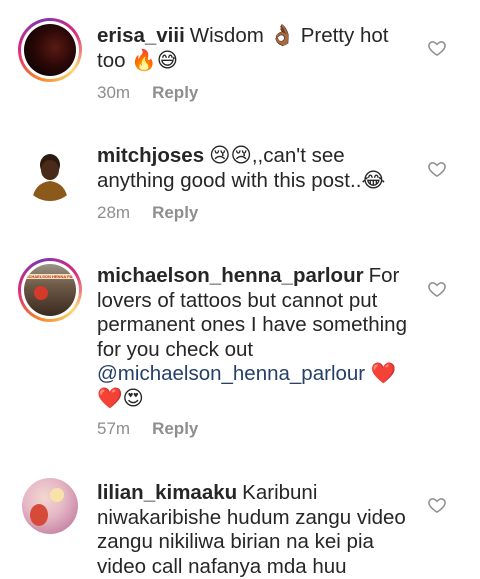 The height and width of the screenshot is (579, 480). What do you see at coordinates (114, 428) in the screenshot?
I see `comment-timestamp: 57m` at bounding box center [114, 428].